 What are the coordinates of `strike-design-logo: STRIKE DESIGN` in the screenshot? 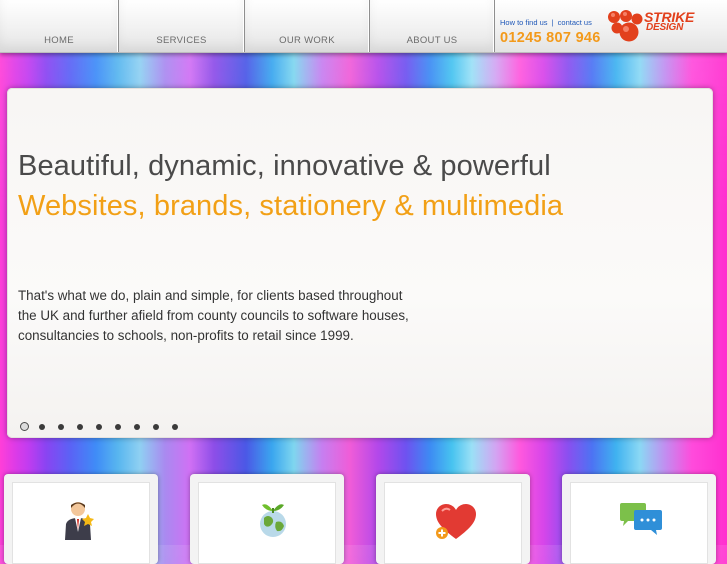 It's located at (664, 27).